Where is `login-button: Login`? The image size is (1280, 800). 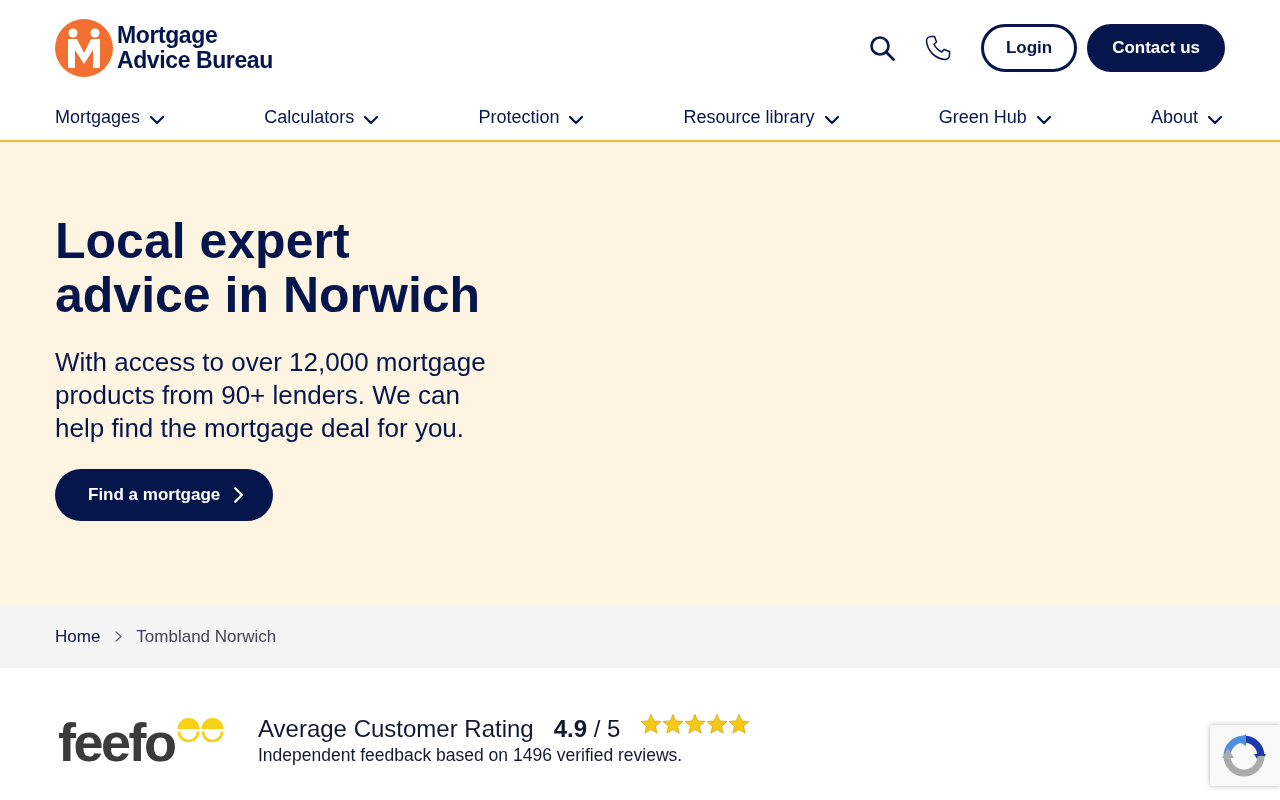
login-button: Login is located at coordinates (1029, 47).